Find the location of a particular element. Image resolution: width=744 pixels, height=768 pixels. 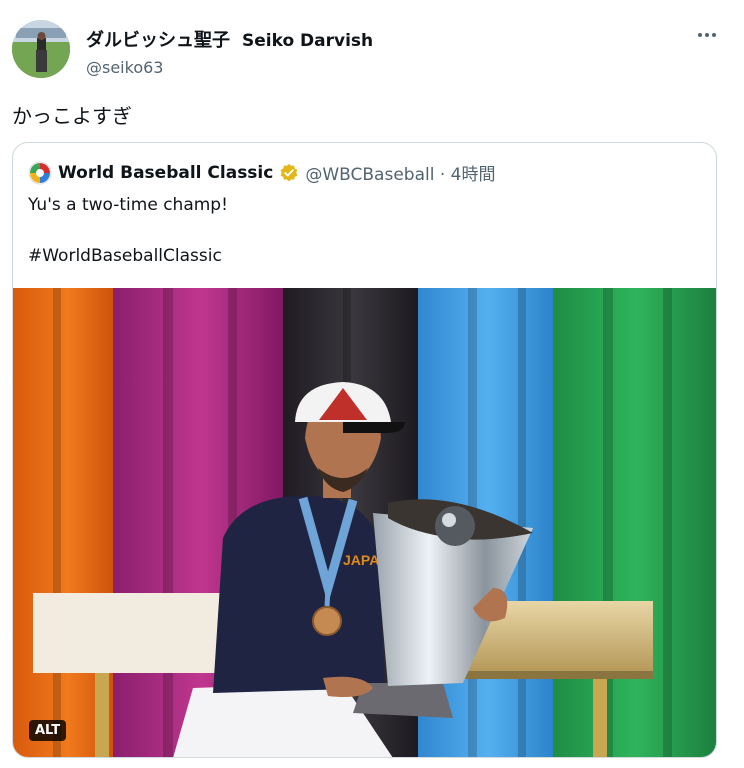

quoted-tweet-text: Yu's a two-time champ! is located at coordinates (128, 205).